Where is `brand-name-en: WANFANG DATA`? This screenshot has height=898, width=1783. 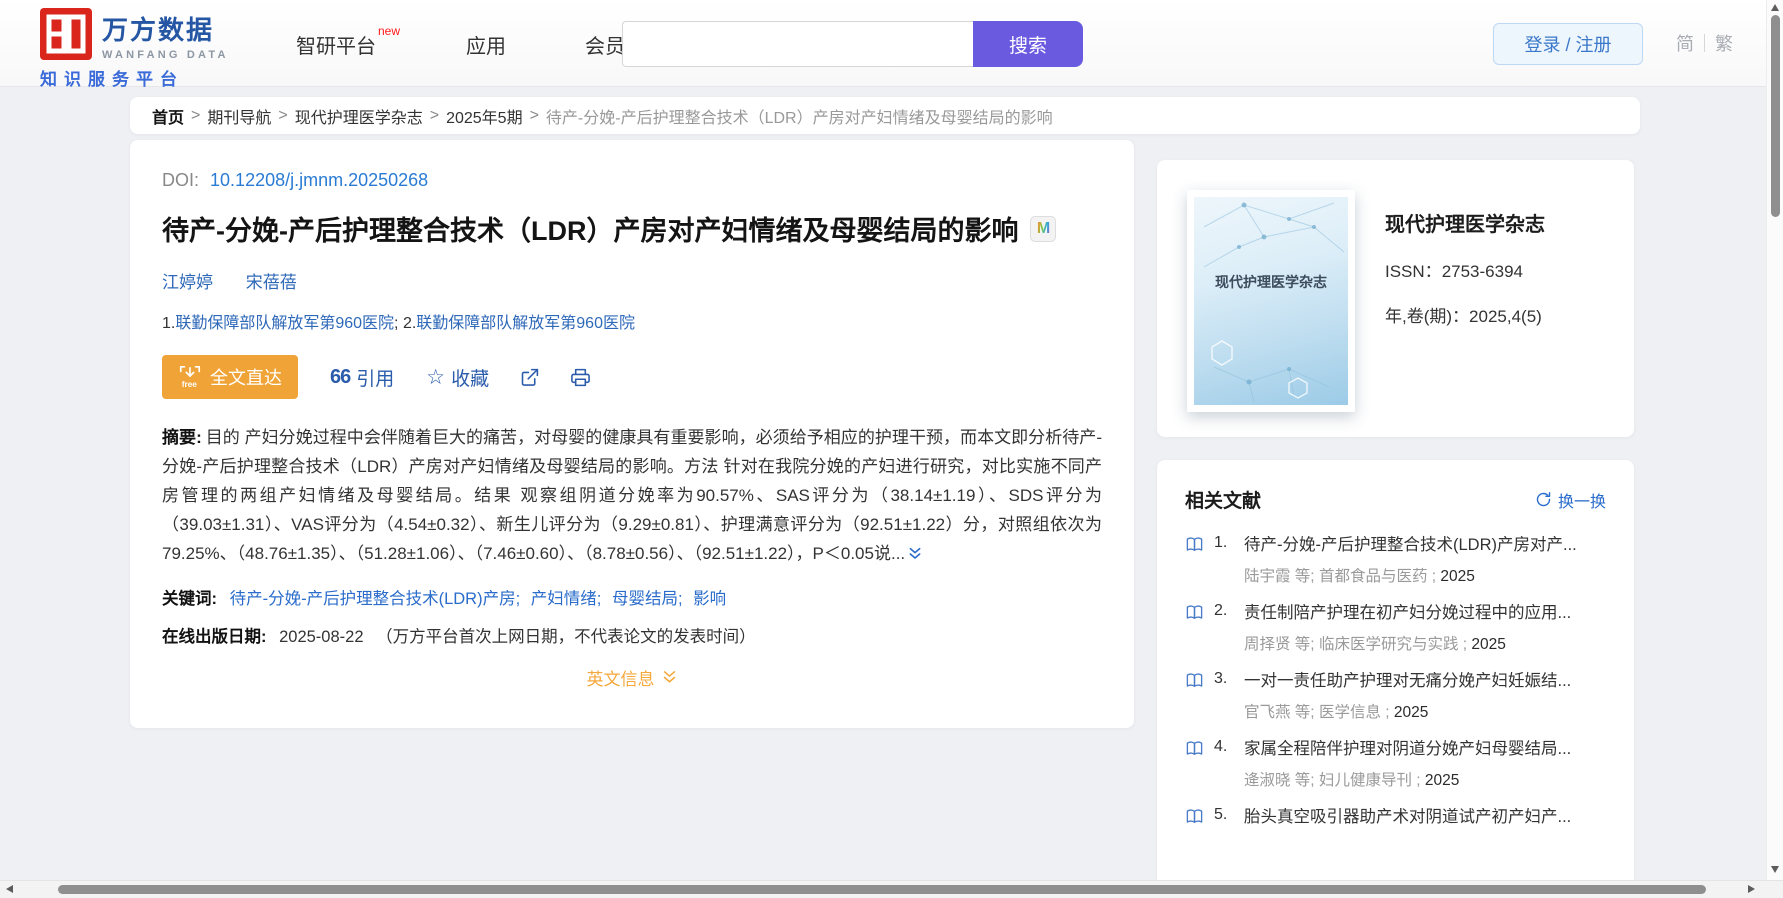 brand-name-en: WANFANG DATA is located at coordinates (165, 55).